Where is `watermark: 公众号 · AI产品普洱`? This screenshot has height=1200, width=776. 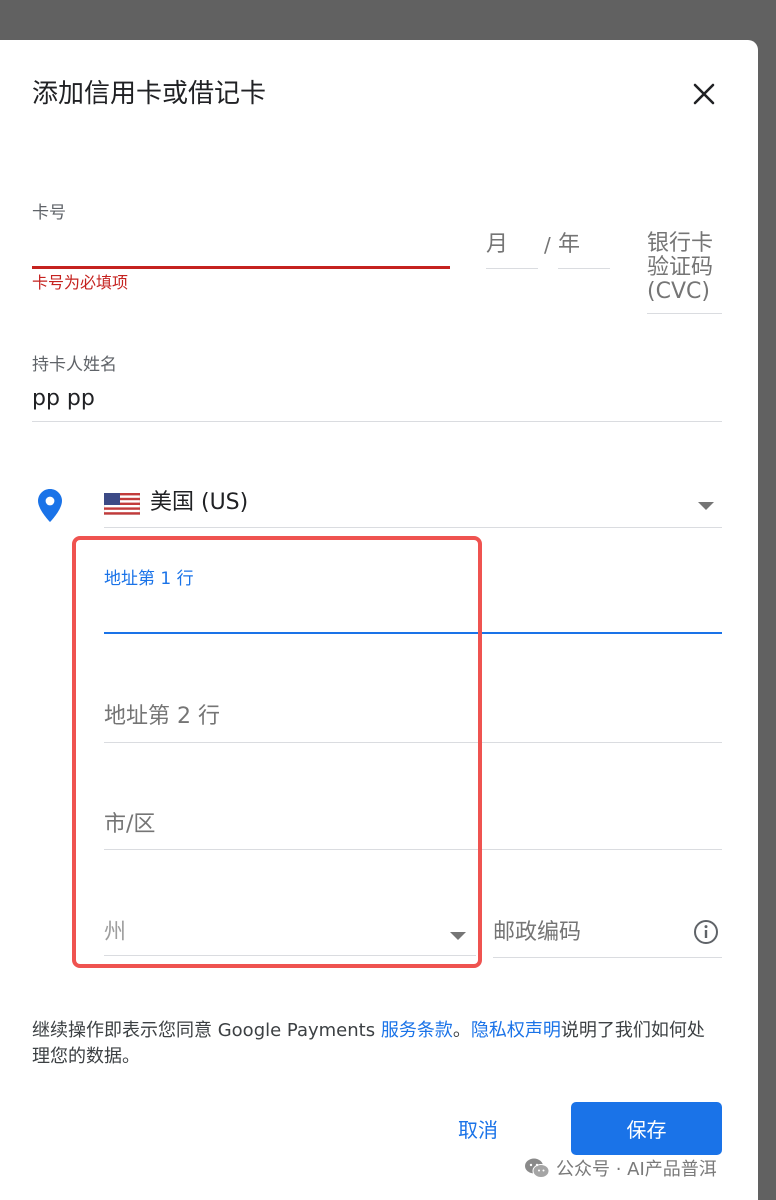 watermark: 公众号 · AI产品普洱 is located at coordinates (620, 1168).